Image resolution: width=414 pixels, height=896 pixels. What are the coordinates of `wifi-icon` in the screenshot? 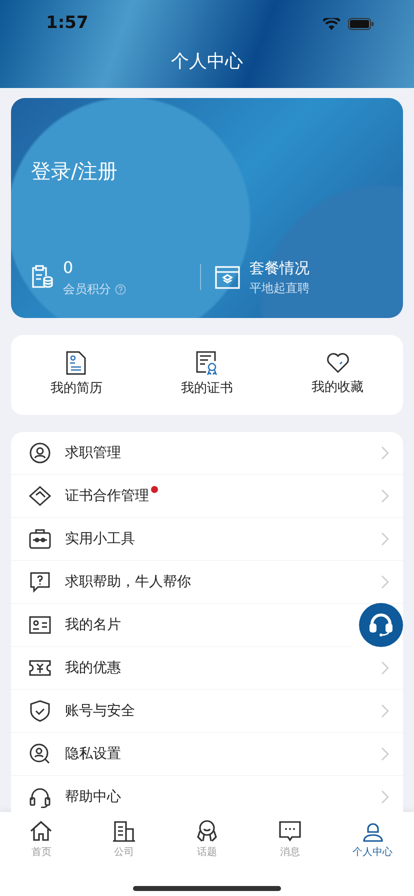 It's located at (331, 24).